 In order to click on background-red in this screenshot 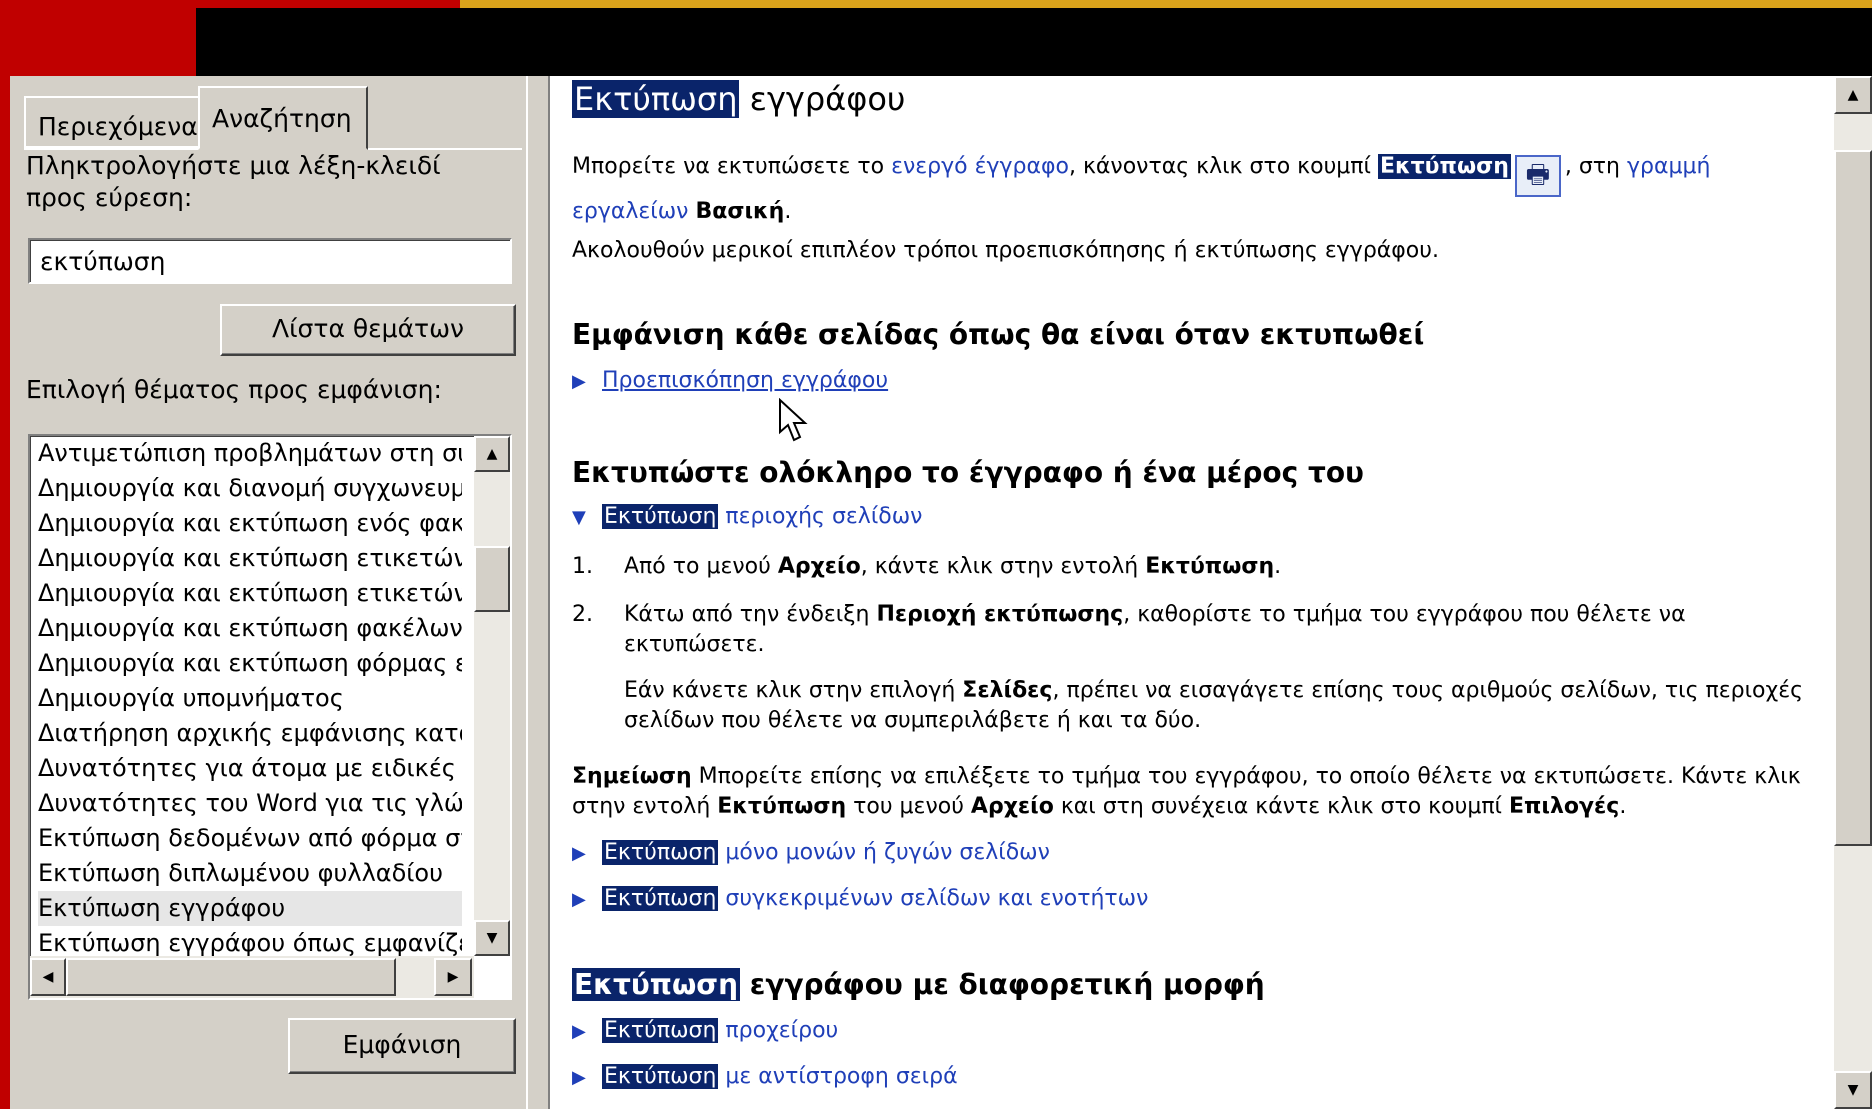, I will do `click(98, 38)`.